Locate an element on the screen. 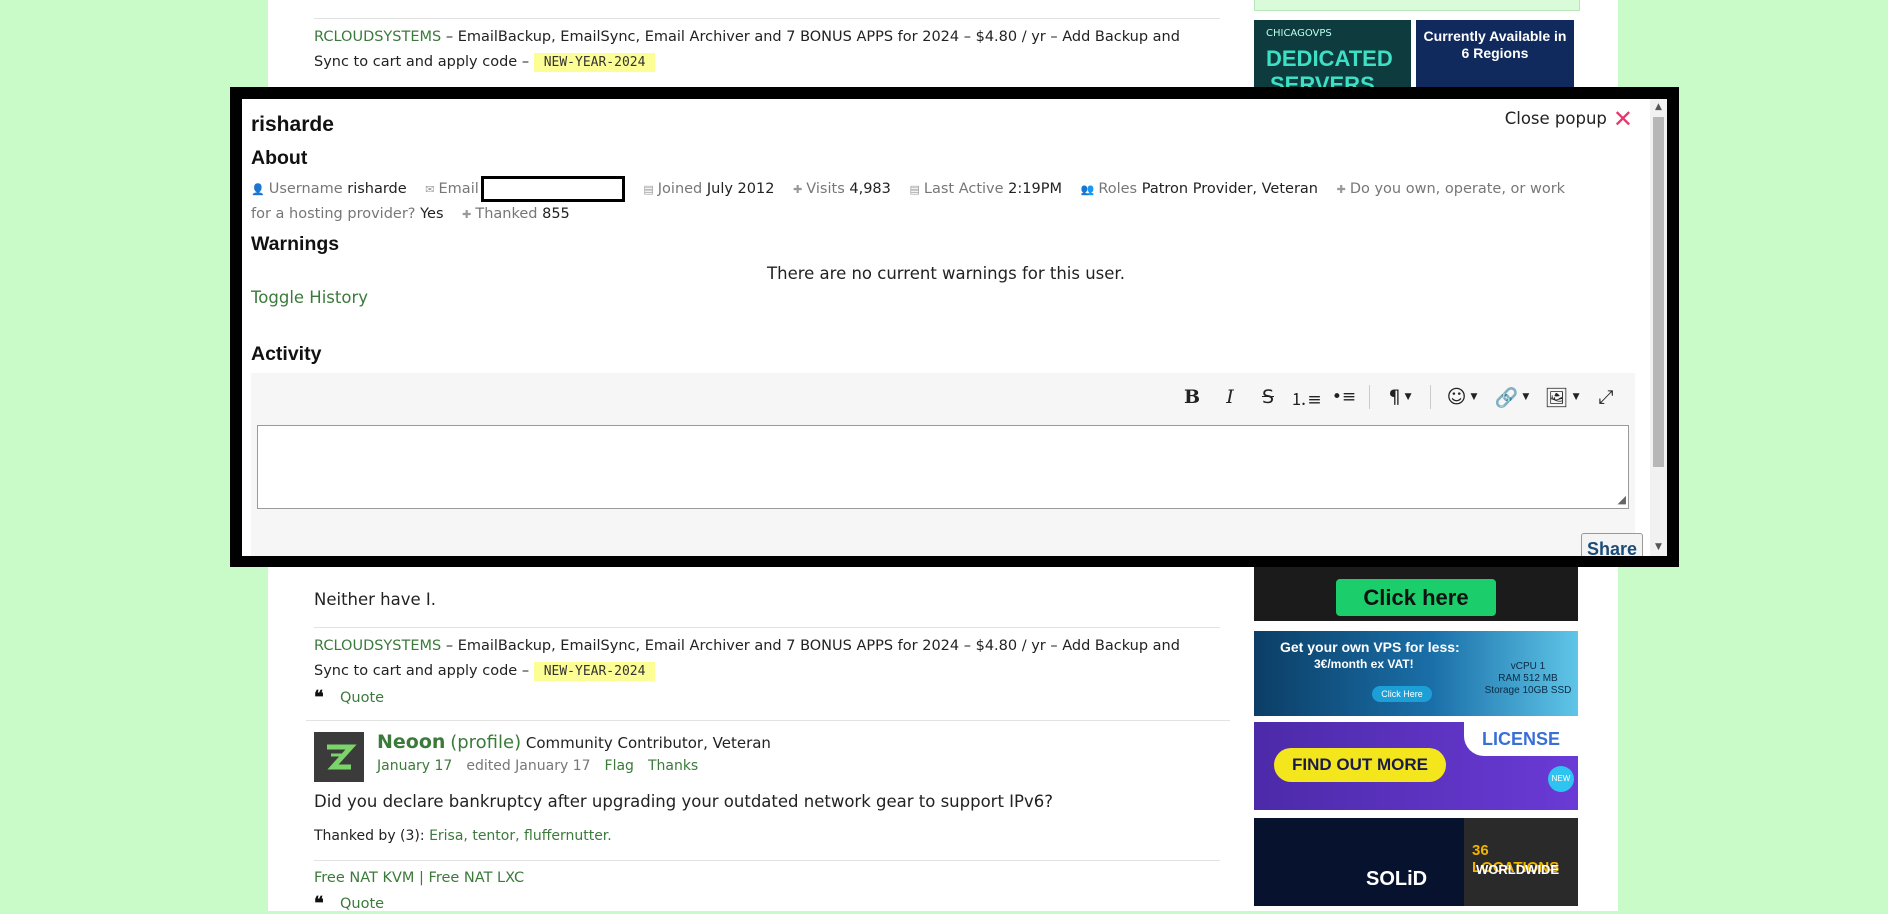  expand-icon: ⤢ is located at coordinates (1606, 397).